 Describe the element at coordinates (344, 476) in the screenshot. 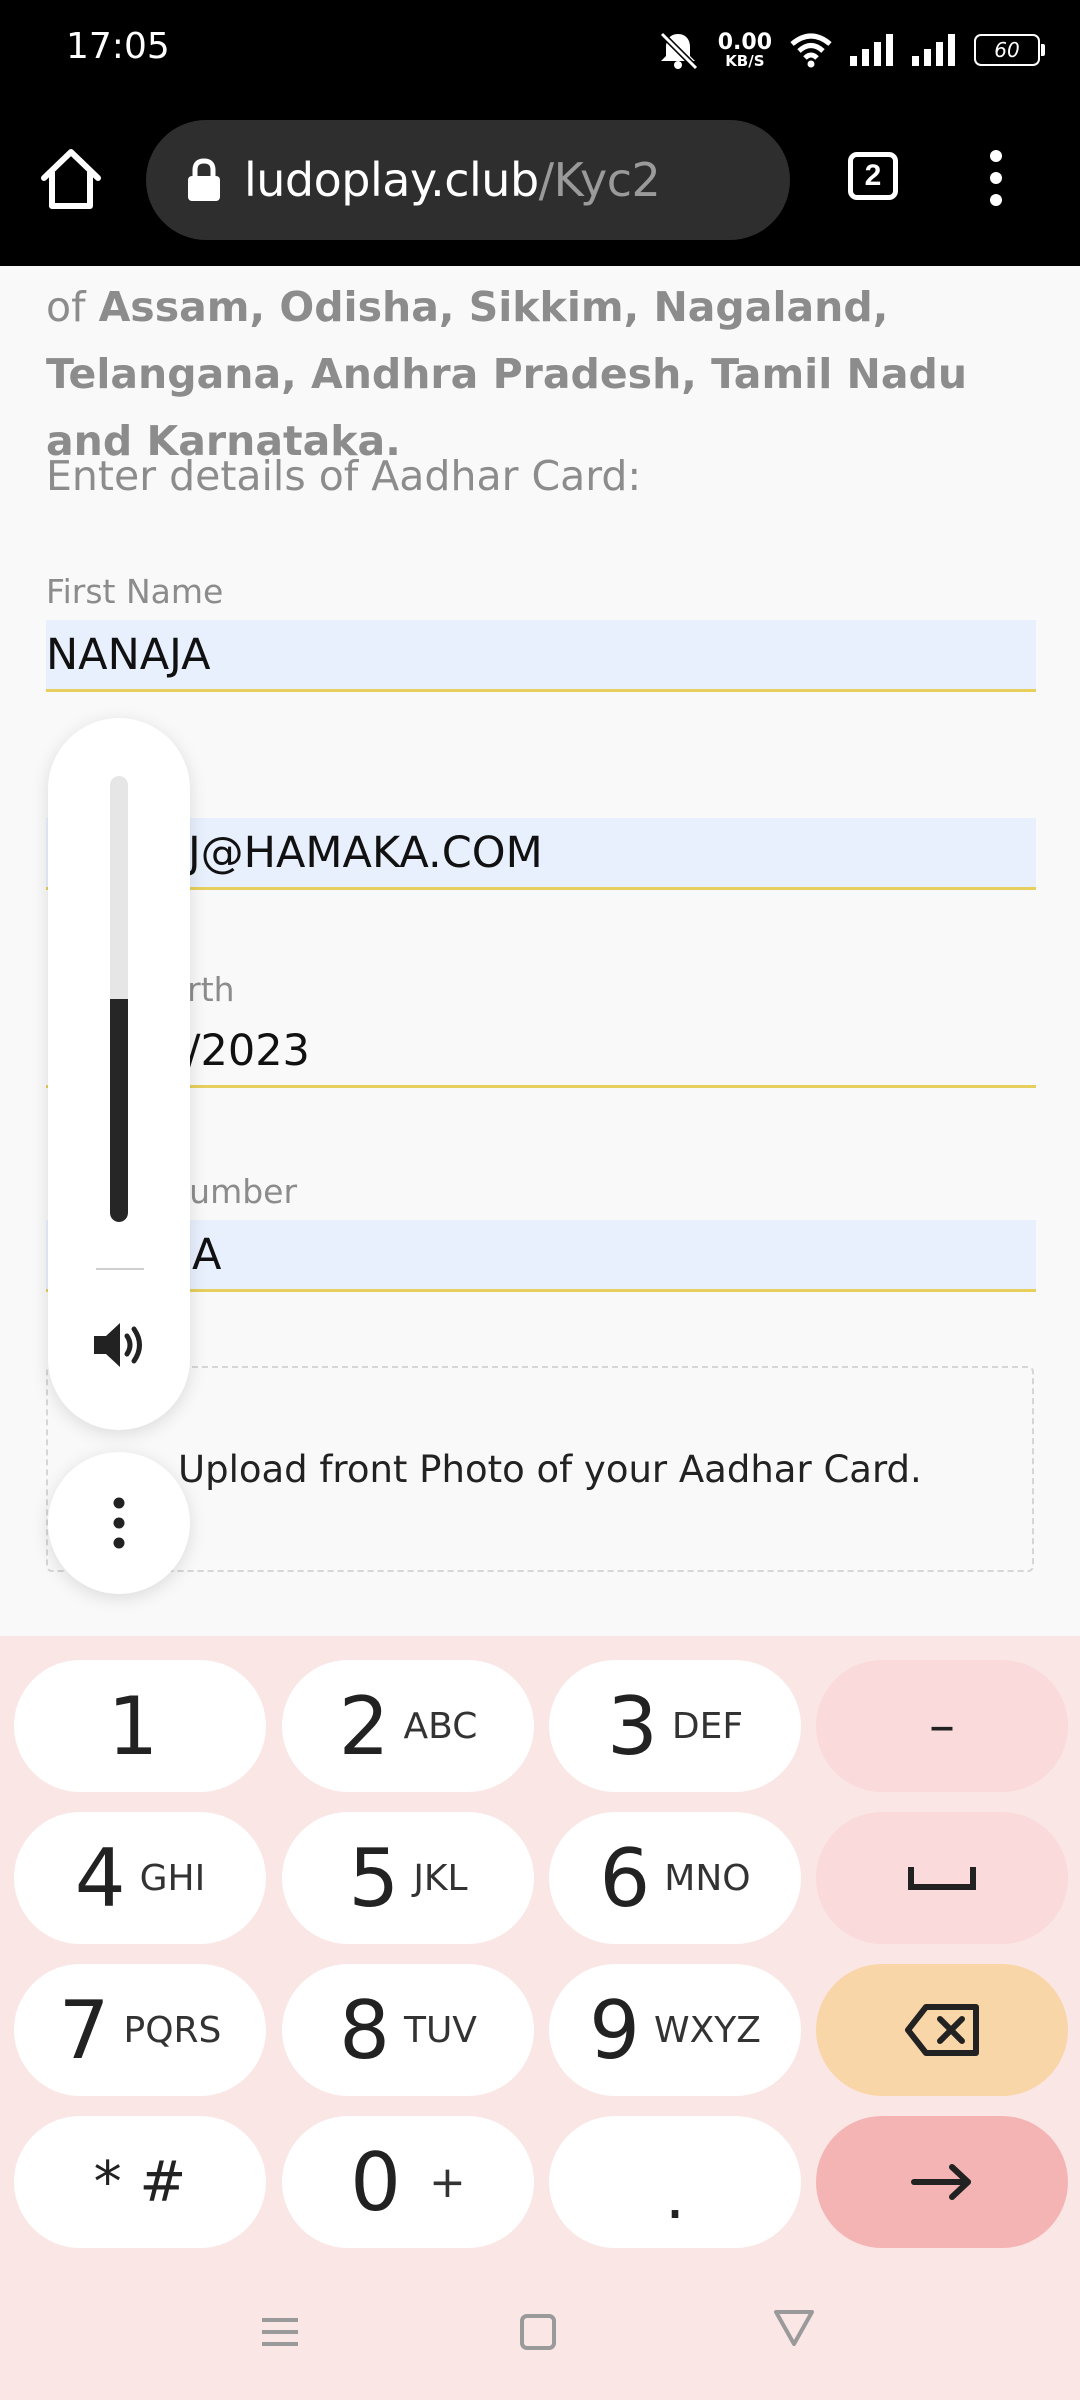

I see `section-label: Enter details of Aadhar Card:` at that location.